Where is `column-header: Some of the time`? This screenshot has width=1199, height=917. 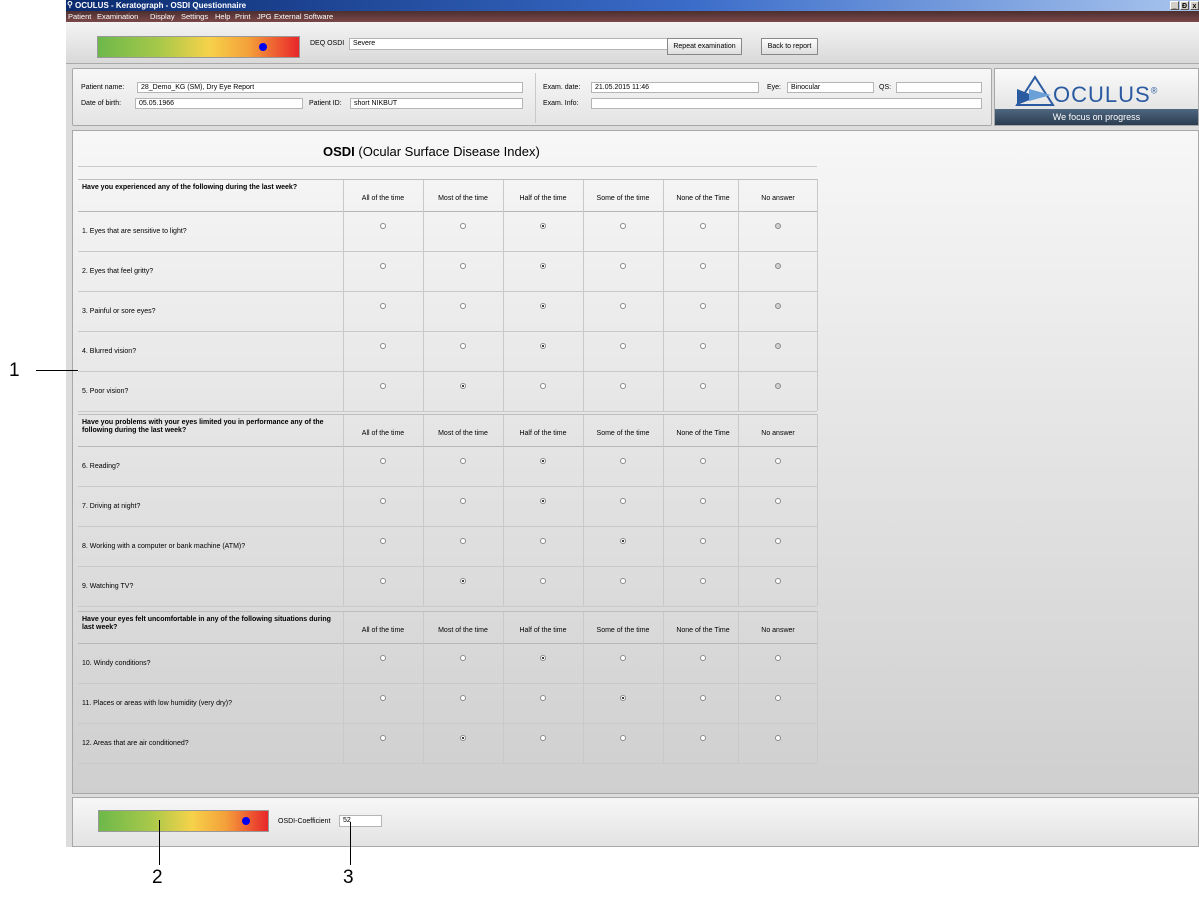
column-header: Some of the time is located at coordinates (623, 433).